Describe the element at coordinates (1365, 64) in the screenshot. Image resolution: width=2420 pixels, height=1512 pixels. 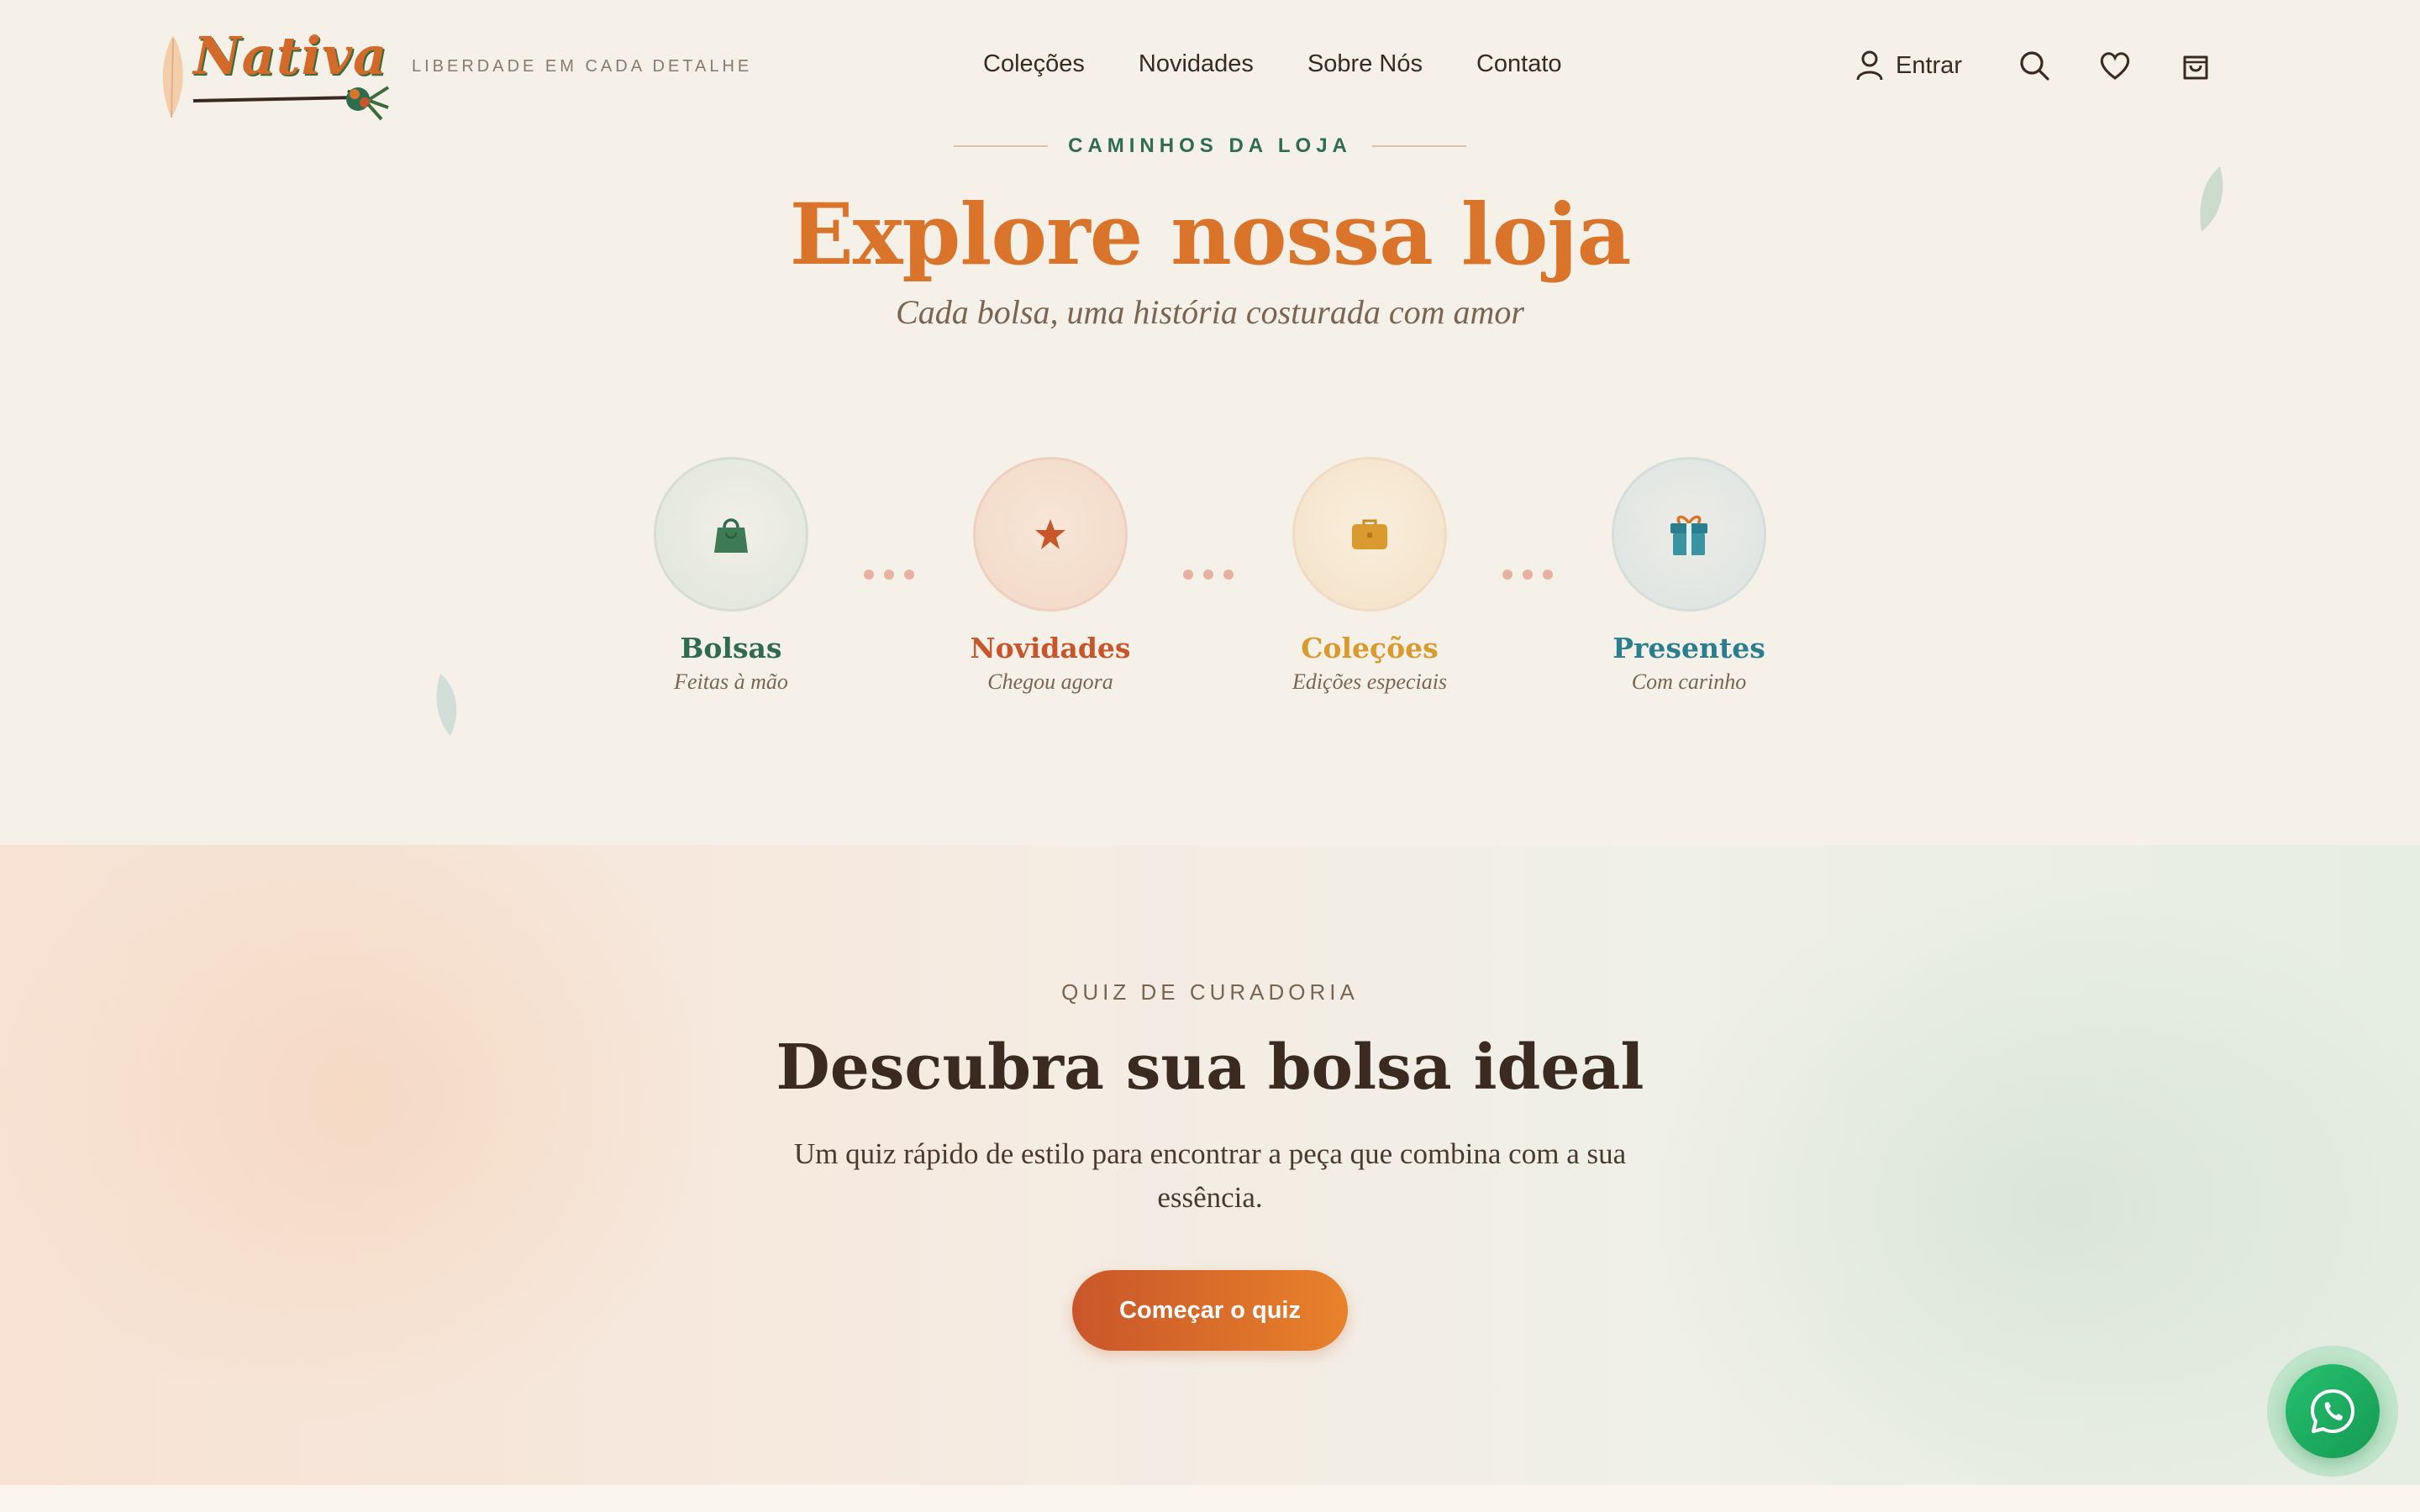
I see `nav-item-sobre-nos: Sobre Nós` at that location.